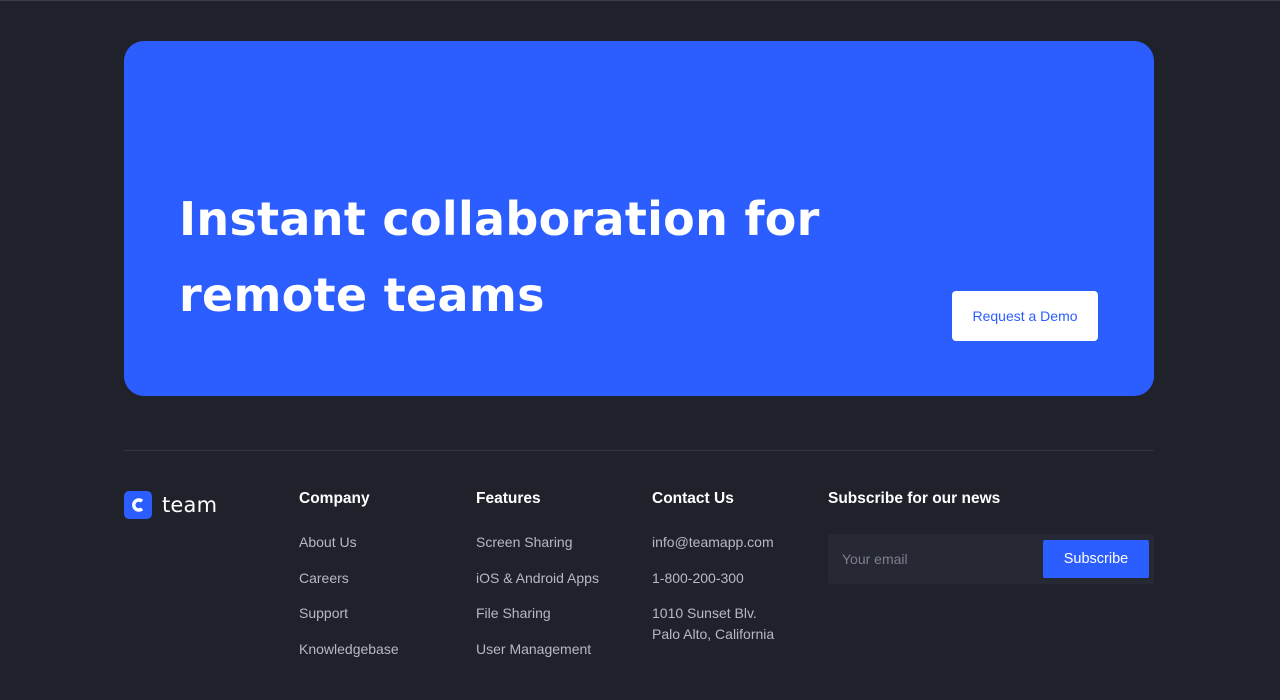 Image resolution: width=1280 pixels, height=700 pixels. Describe the element at coordinates (508, 498) in the screenshot. I see `features-heading: Features` at that location.